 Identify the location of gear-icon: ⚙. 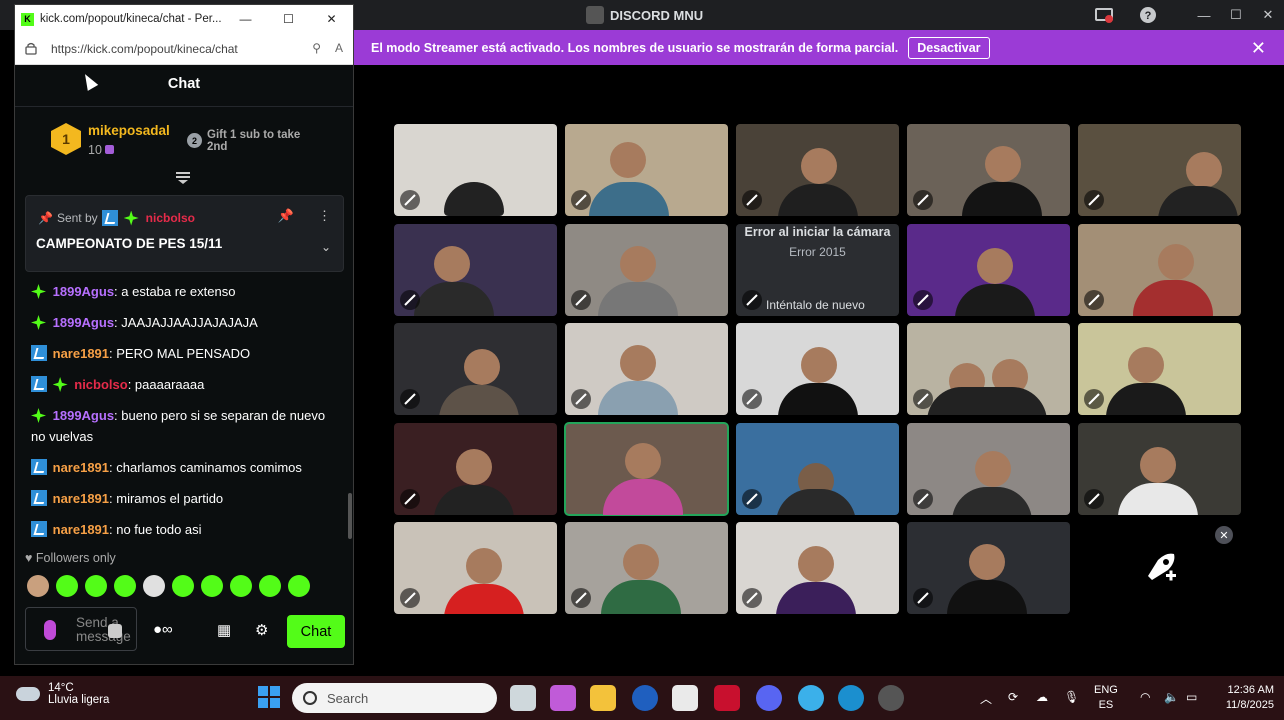
(261, 630).